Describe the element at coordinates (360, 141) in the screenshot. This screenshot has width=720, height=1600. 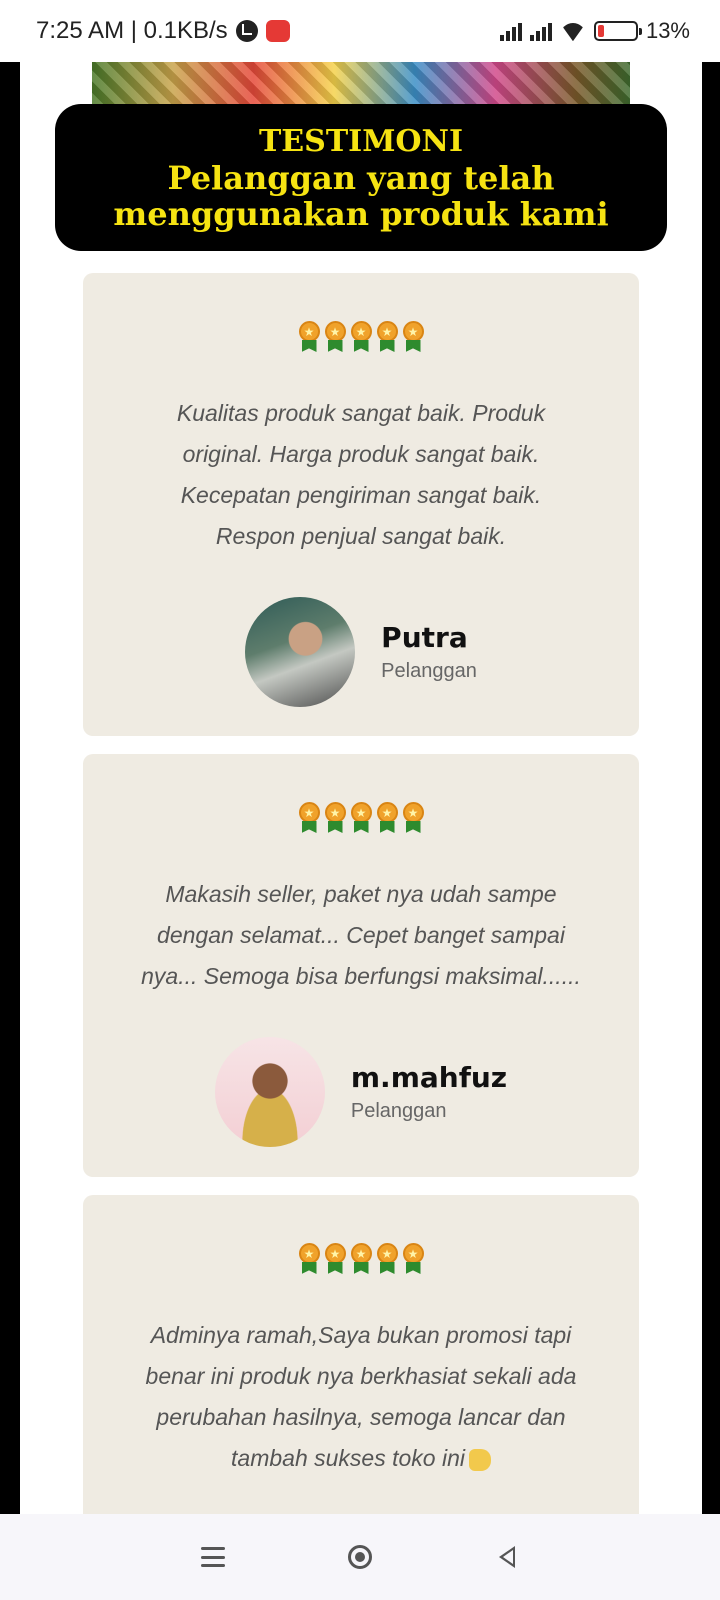
I see `header-title: TESTIMONI` at that location.